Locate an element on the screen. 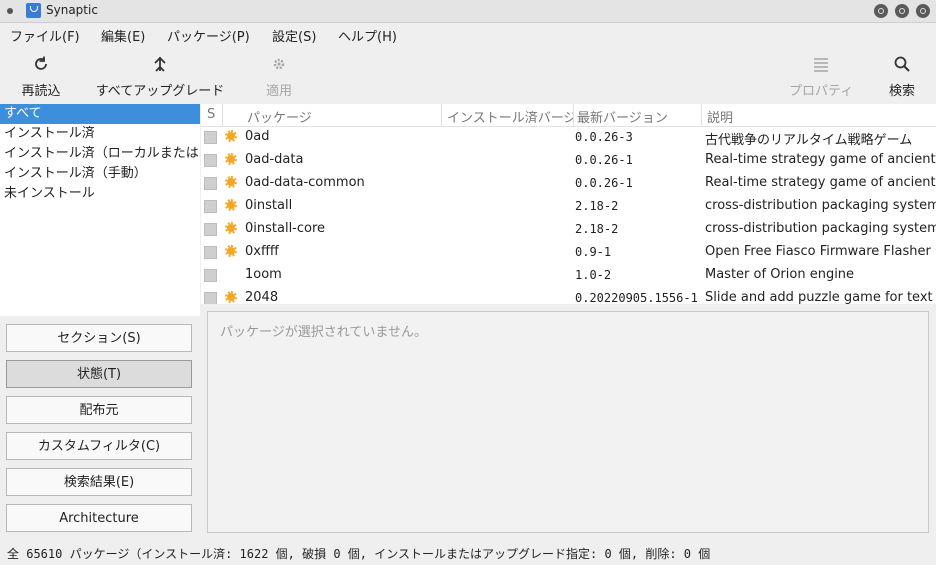 The image size is (936, 565). column-header-package: パッケージ is located at coordinates (279, 116).